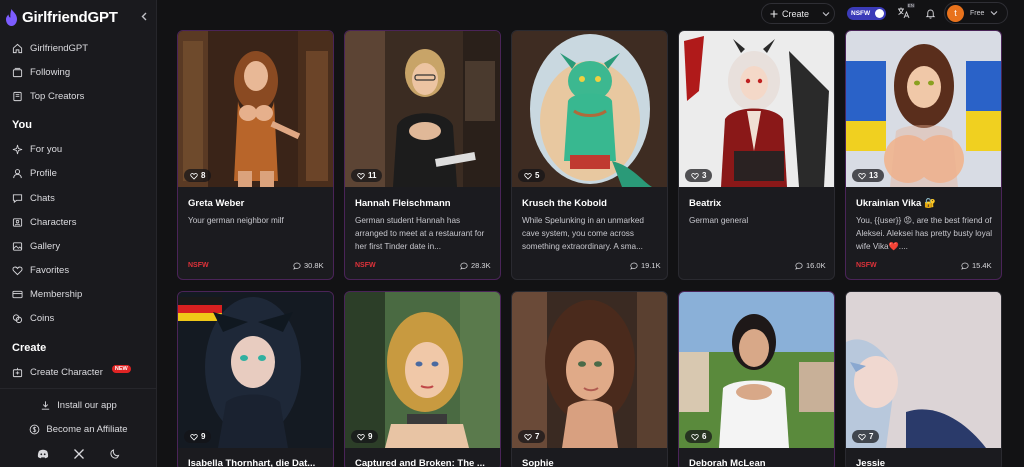 This screenshot has height=467, width=1024. Describe the element at coordinates (115, 454) in the screenshot. I see `moon-icon` at that location.